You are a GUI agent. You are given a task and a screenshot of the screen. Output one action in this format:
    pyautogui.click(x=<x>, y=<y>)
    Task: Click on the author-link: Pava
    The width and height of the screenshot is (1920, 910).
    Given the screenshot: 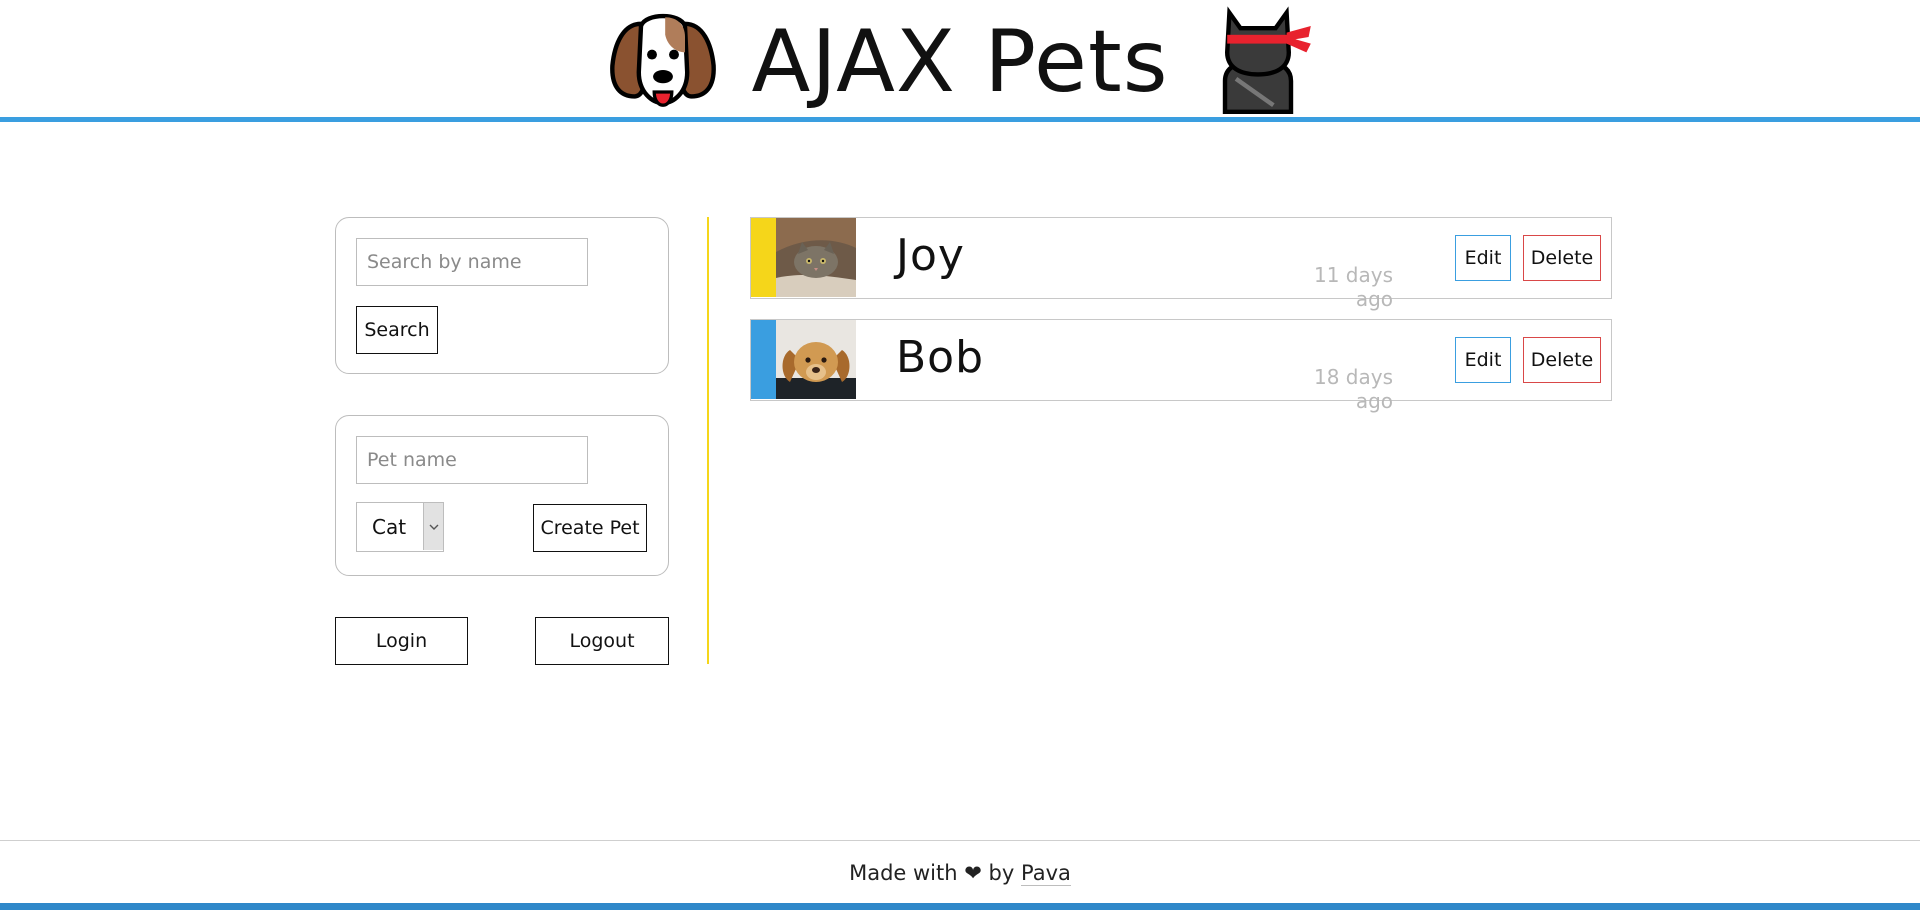 What is the action you would take?
    pyautogui.click(x=1046, y=873)
    